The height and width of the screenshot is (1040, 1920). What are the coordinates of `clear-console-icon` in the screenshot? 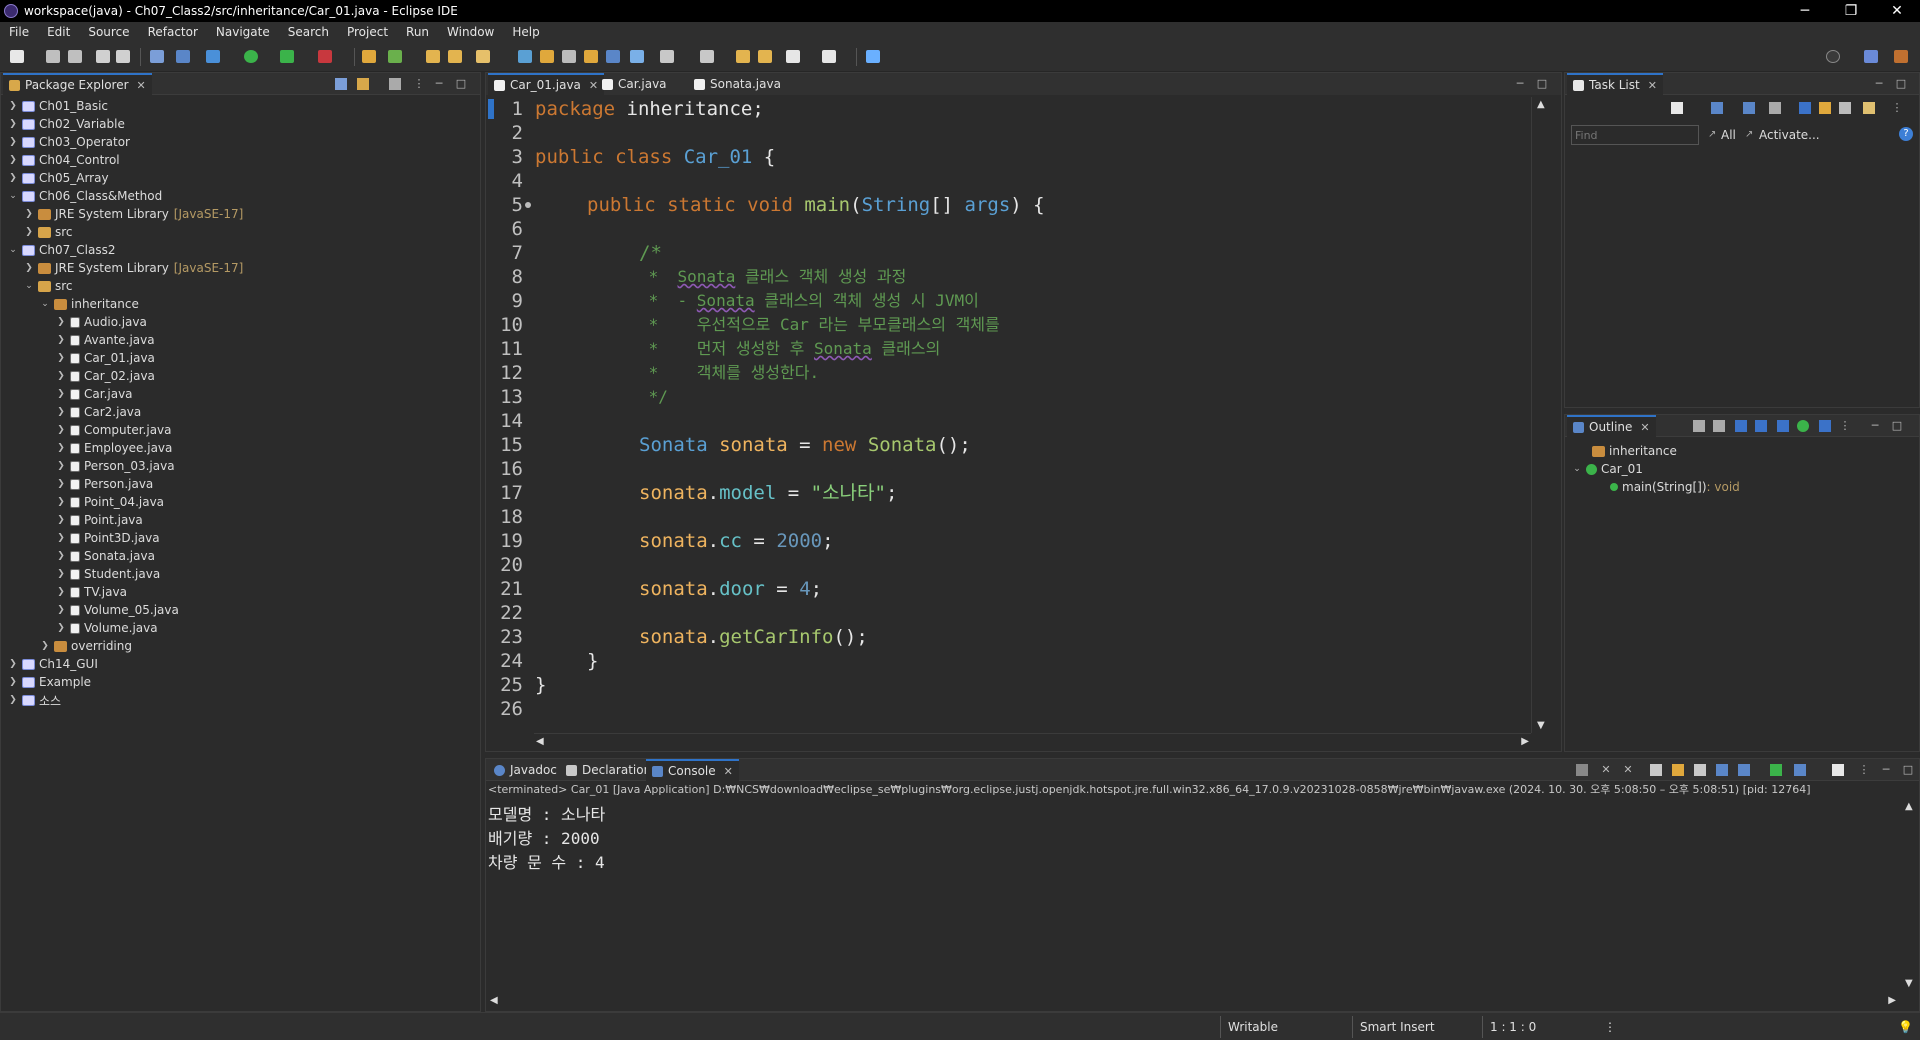 It's located at (1656, 770).